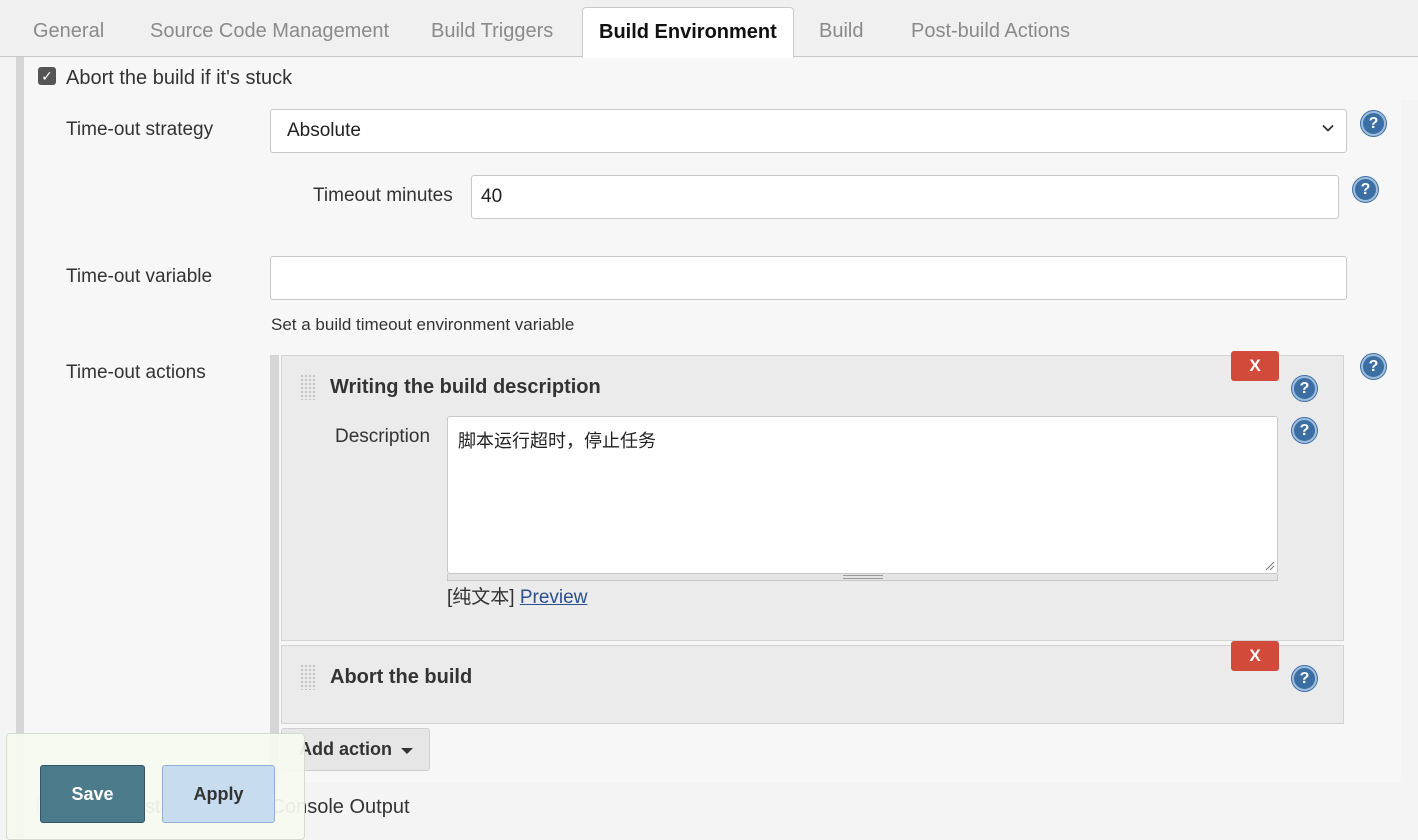 Image resolution: width=1418 pixels, height=840 pixels. I want to click on timeout-strategy-help-icon: ?, so click(1373, 123).